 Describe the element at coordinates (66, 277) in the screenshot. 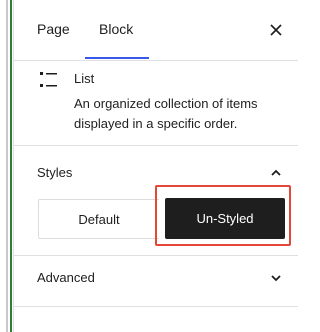

I see `advanced-panel-title: Advanced` at that location.